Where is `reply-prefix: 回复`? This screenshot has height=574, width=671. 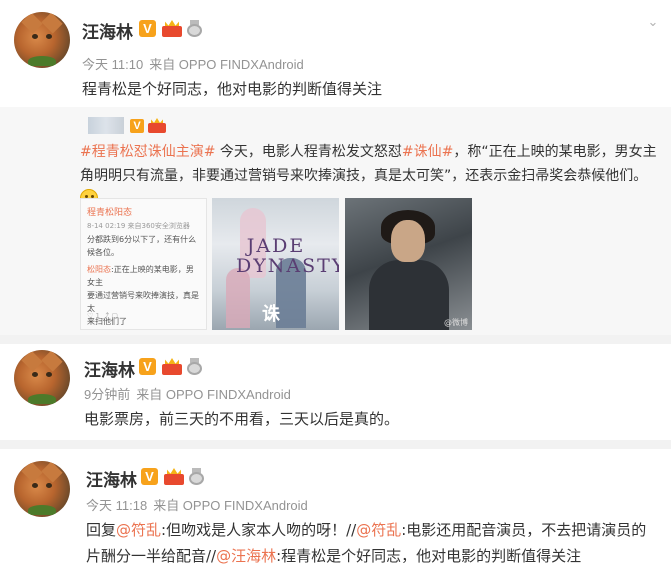 reply-prefix: 回复 is located at coordinates (101, 530).